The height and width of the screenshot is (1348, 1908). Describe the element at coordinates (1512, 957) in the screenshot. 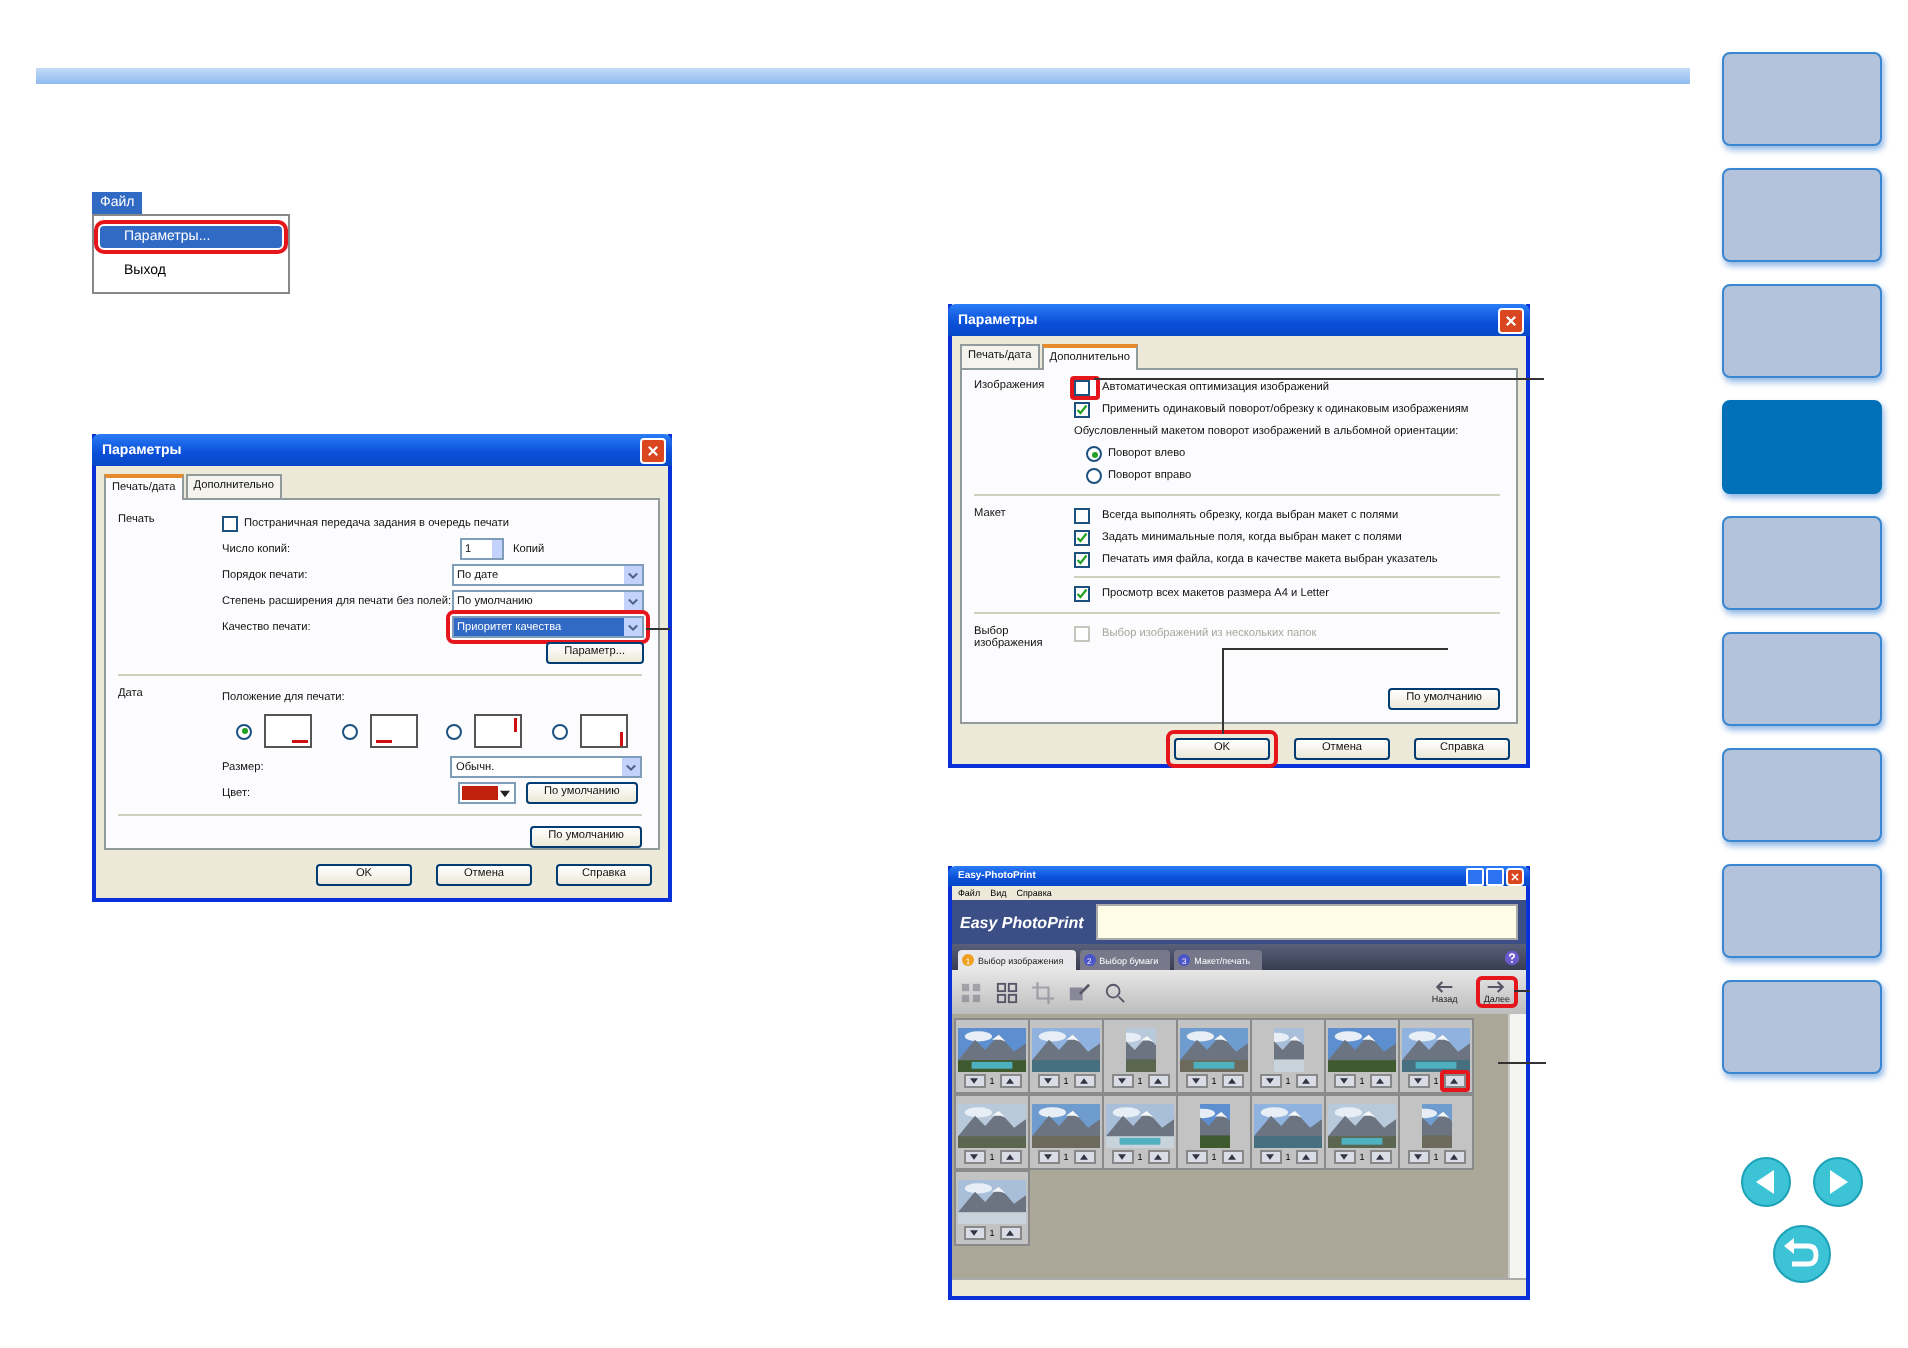

I see `help-icon` at that location.